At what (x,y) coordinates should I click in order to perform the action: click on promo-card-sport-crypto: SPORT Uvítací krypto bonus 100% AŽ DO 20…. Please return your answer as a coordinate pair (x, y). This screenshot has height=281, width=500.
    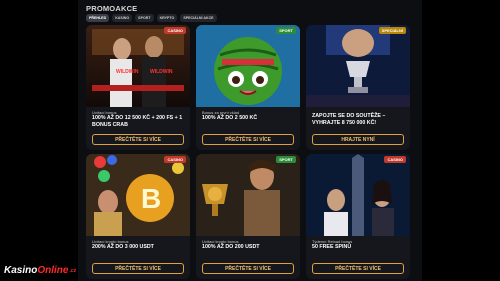
    Looking at the image, I should click on (248, 216).